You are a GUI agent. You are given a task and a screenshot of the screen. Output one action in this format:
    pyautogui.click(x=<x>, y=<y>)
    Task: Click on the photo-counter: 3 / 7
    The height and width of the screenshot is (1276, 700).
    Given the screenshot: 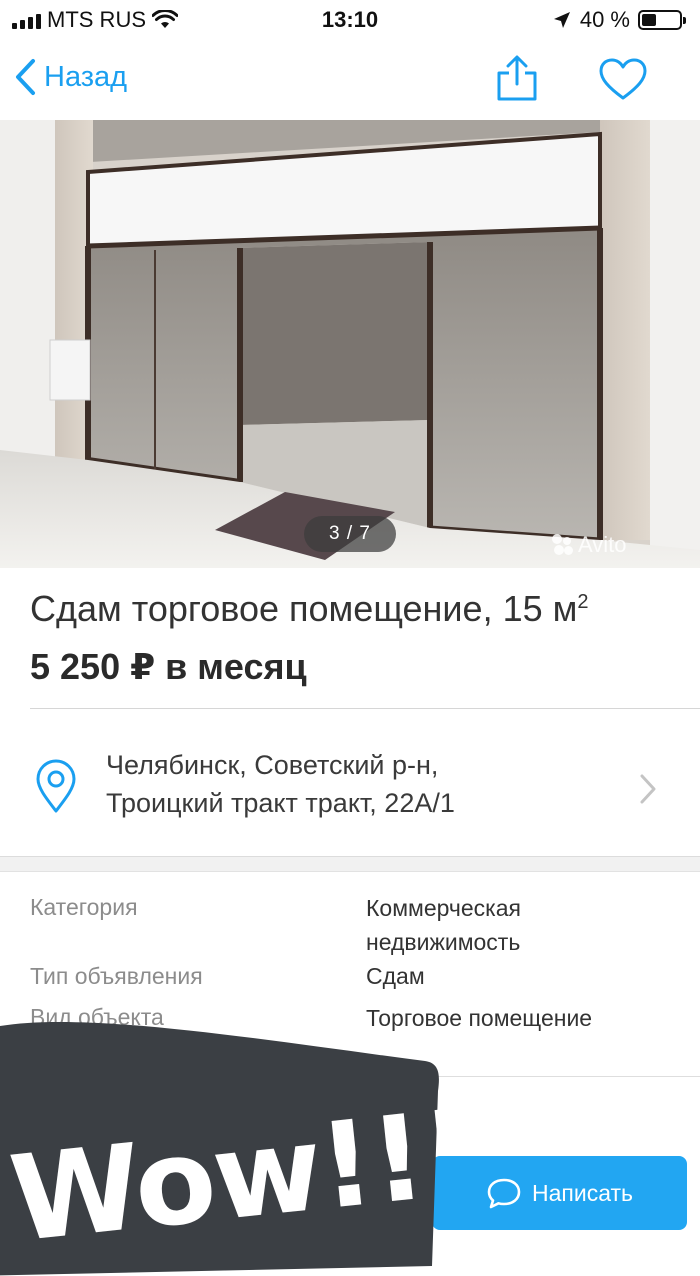 What is the action you would take?
    pyautogui.click(x=350, y=534)
    